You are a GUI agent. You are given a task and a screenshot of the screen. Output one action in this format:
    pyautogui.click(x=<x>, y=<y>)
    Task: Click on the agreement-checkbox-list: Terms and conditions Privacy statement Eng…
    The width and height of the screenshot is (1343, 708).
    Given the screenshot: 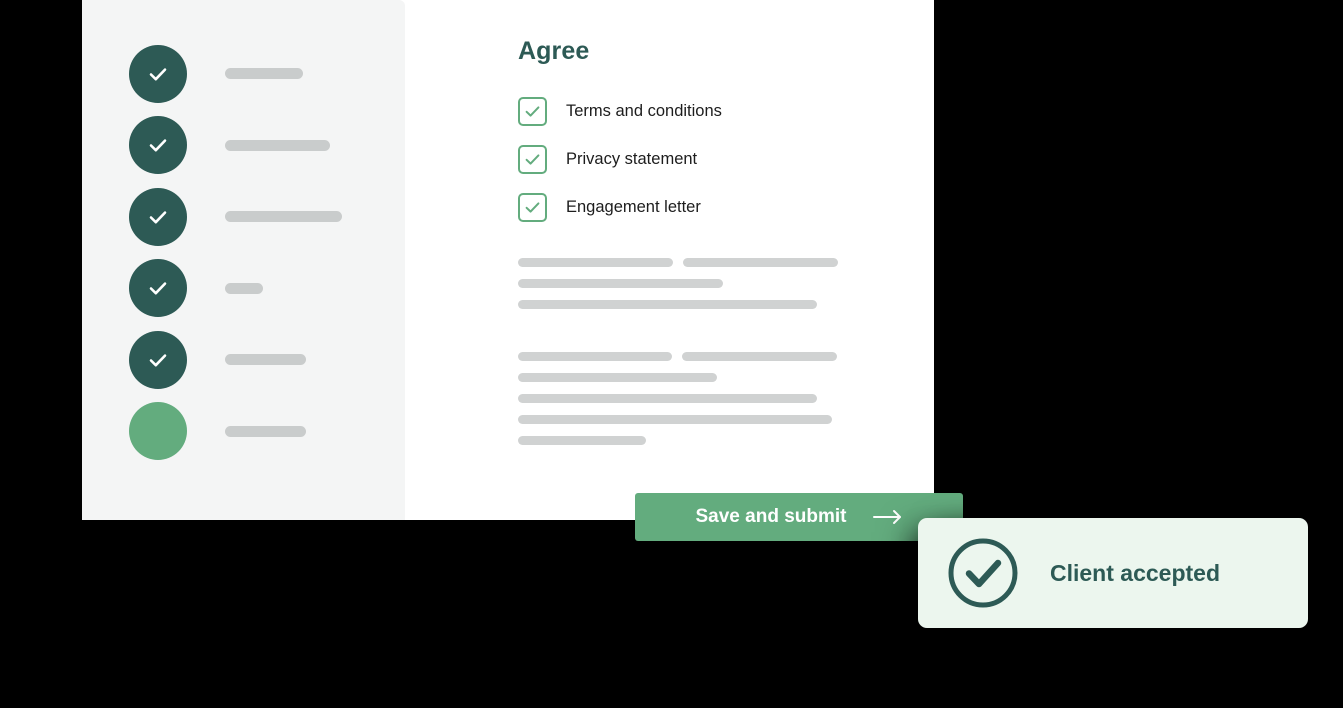 What is the action you would take?
    pyautogui.click(x=726, y=160)
    